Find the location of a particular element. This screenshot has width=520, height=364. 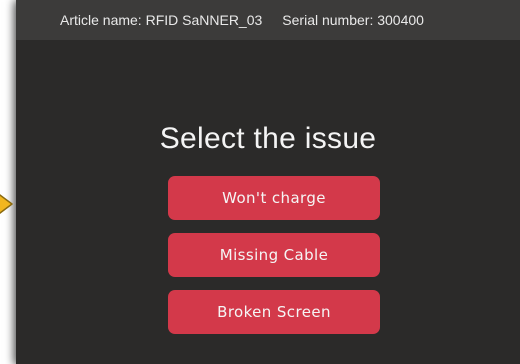

issue-button-wont-charge: Won't charge is located at coordinates (274, 198).